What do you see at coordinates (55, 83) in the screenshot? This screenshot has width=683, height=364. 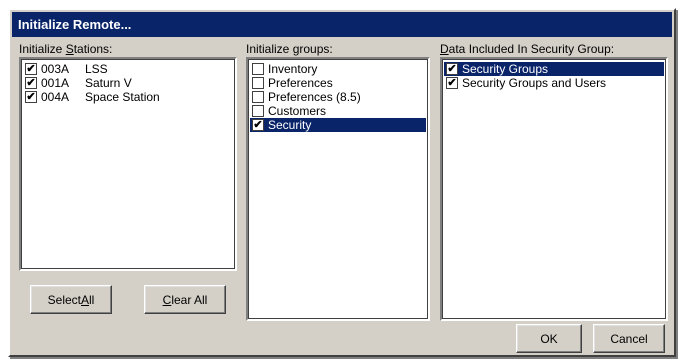 I see `station-code: 001A` at bounding box center [55, 83].